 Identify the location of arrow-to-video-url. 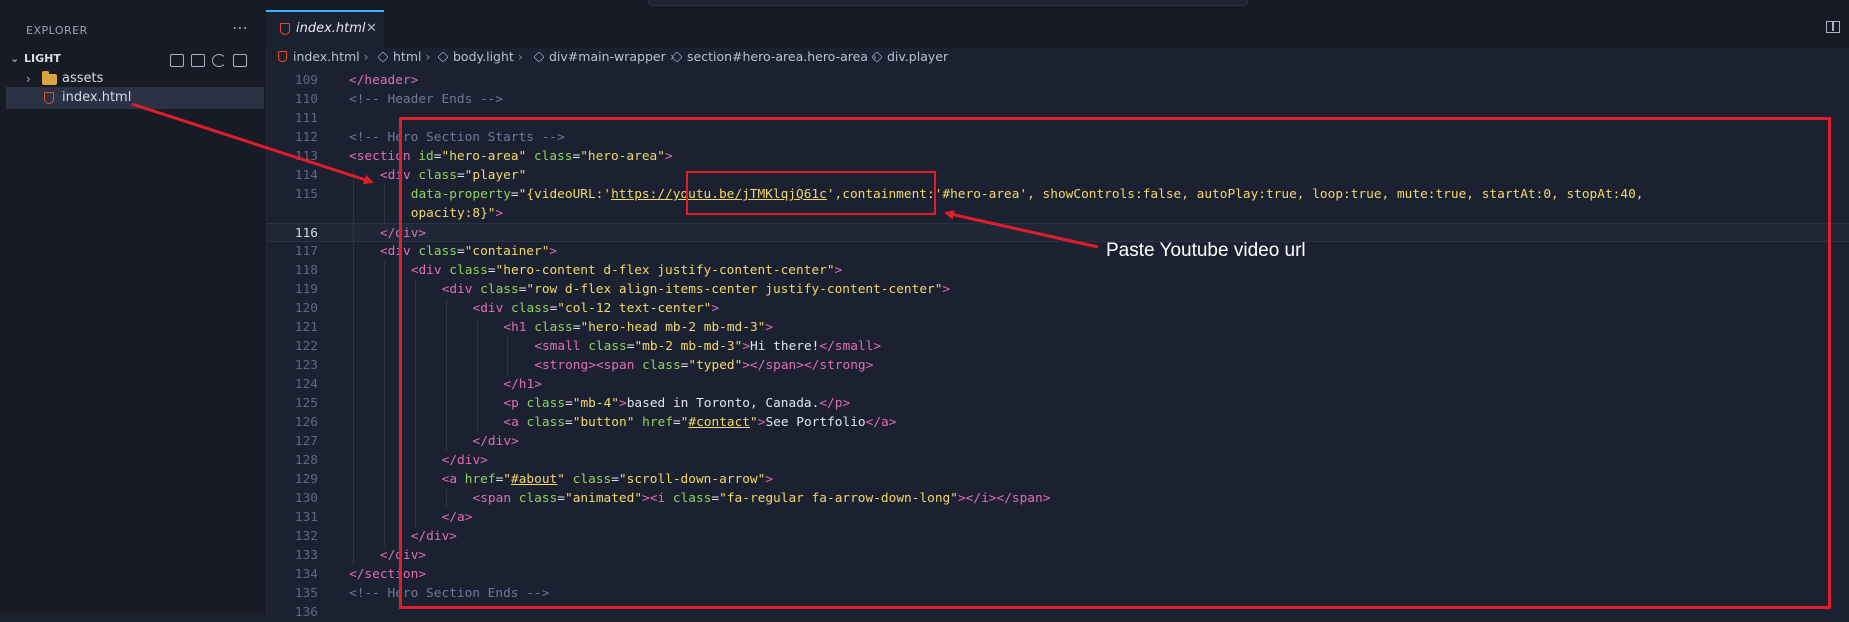
(1021, 229).